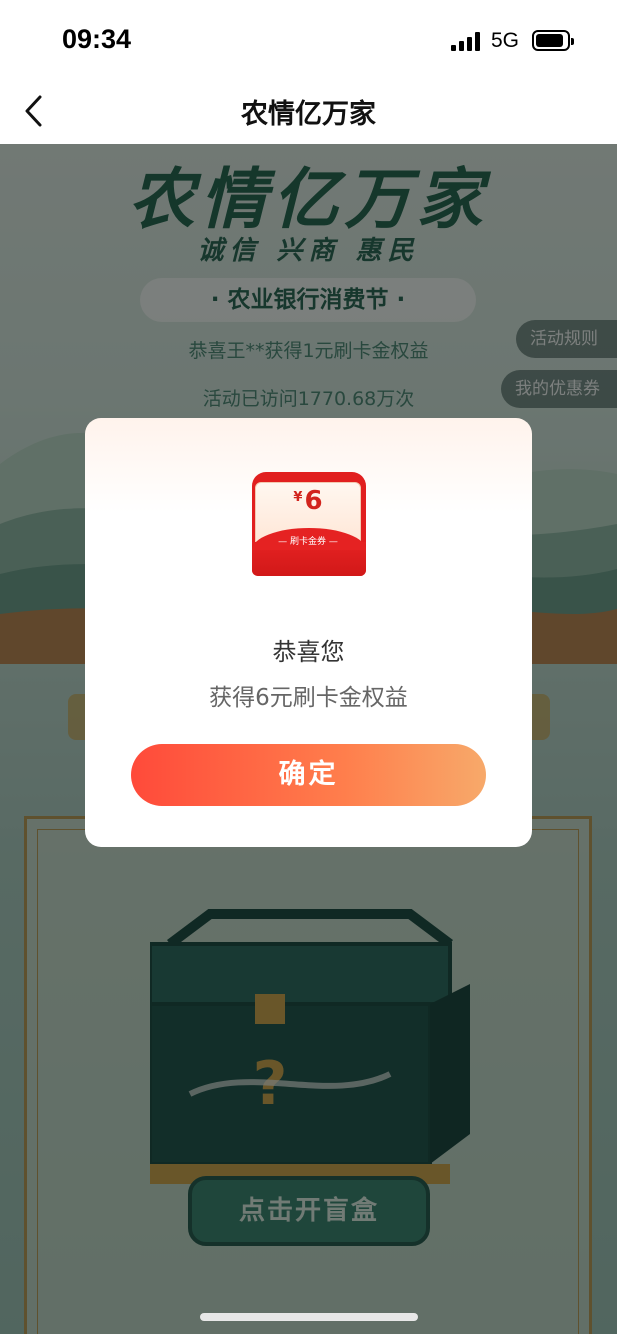 This screenshot has width=617, height=1334. What do you see at coordinates (298, 497) in the screenshot?
I see `coupon-currency: ¥` at bounding box center [298, 497].